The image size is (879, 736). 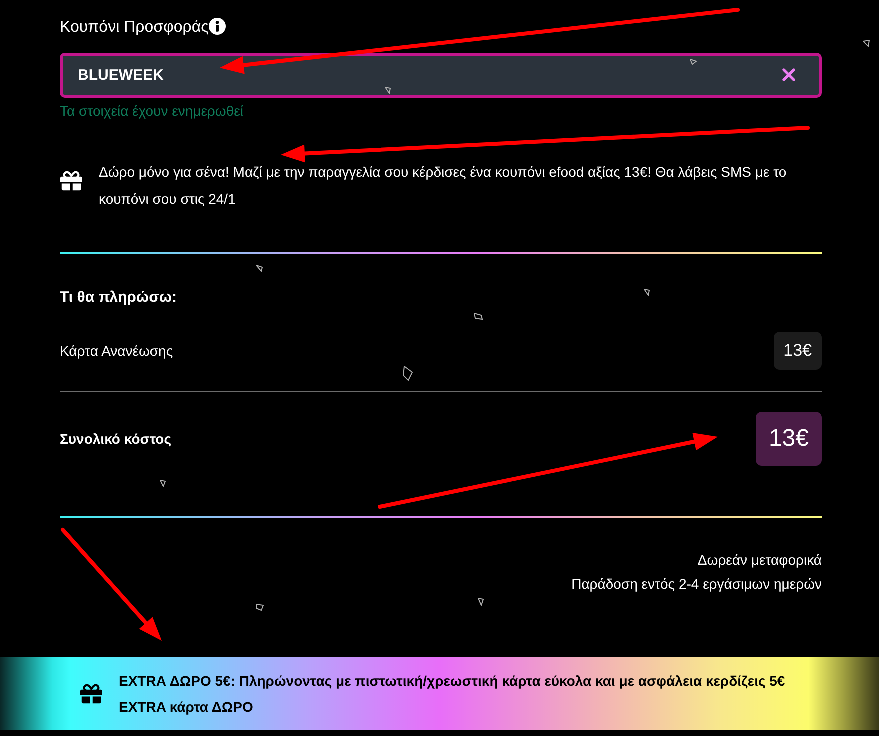 What do you see at coordinates (798, 351) in the screenshot?
I see `item-price: 13€` at bounding box center [798, 351].